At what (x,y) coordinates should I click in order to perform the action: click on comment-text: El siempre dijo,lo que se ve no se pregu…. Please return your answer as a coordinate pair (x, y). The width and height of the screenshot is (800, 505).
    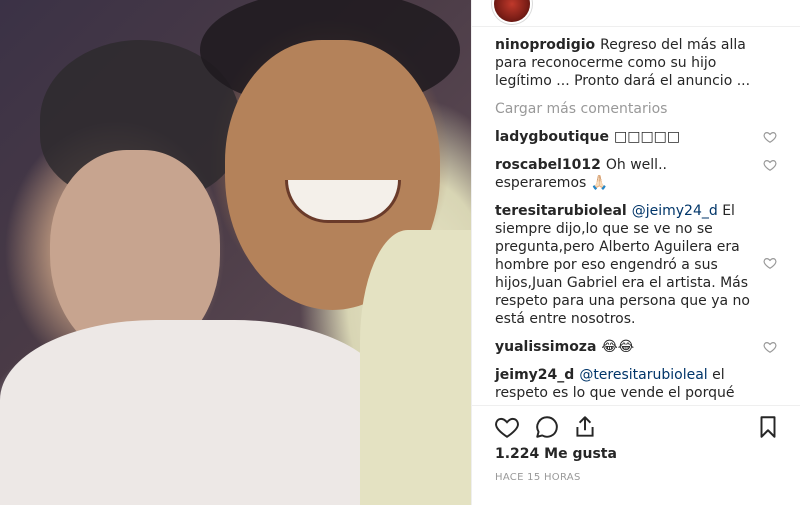
    Looking at the image, I should click on (622, 265).